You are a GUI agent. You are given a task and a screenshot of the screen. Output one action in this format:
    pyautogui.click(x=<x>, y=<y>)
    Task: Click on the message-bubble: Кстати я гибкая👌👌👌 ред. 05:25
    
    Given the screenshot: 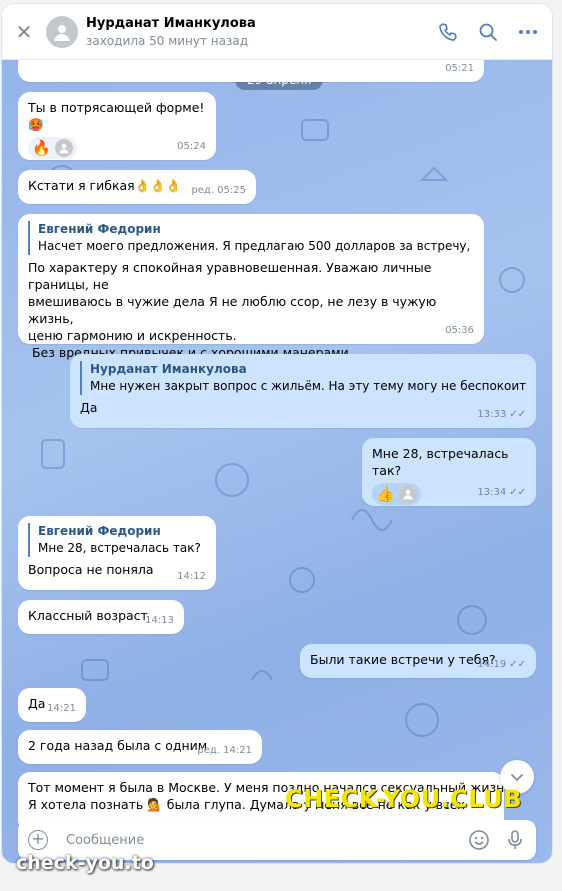 What is the action you would take?
    pyautogui.click(x=137, y=187)
    